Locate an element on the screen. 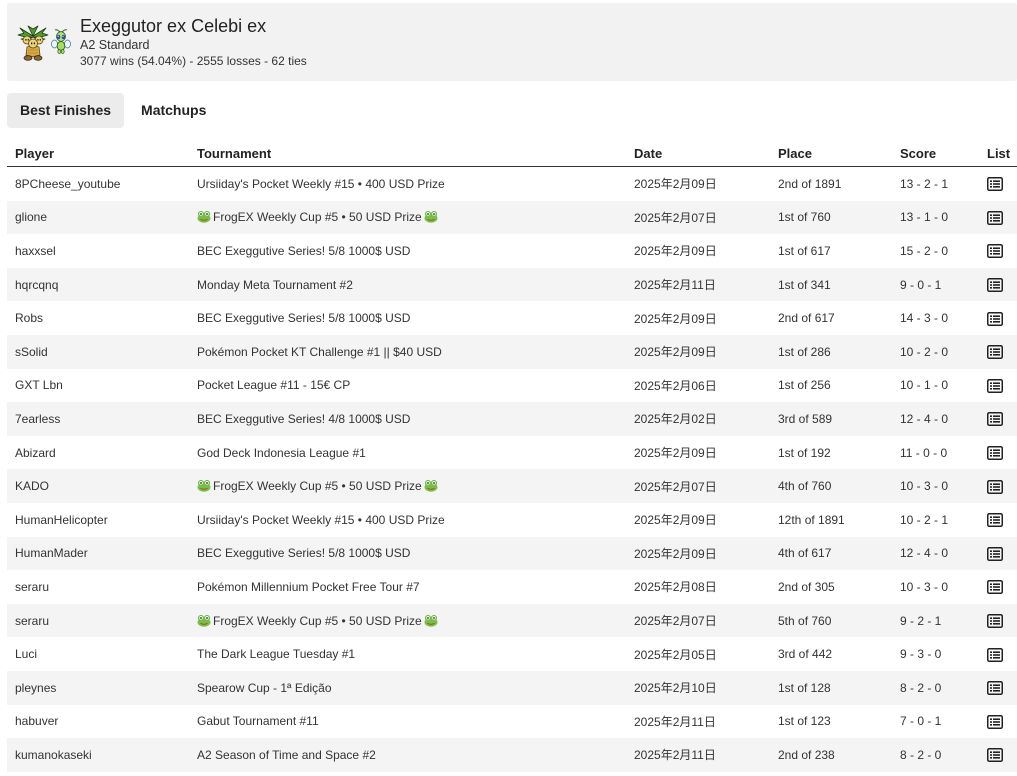 The width and height of the screenshot is (1017, 776). tournament-name: God Deck Indonesia League #1 is located at coordinates (281, 452).